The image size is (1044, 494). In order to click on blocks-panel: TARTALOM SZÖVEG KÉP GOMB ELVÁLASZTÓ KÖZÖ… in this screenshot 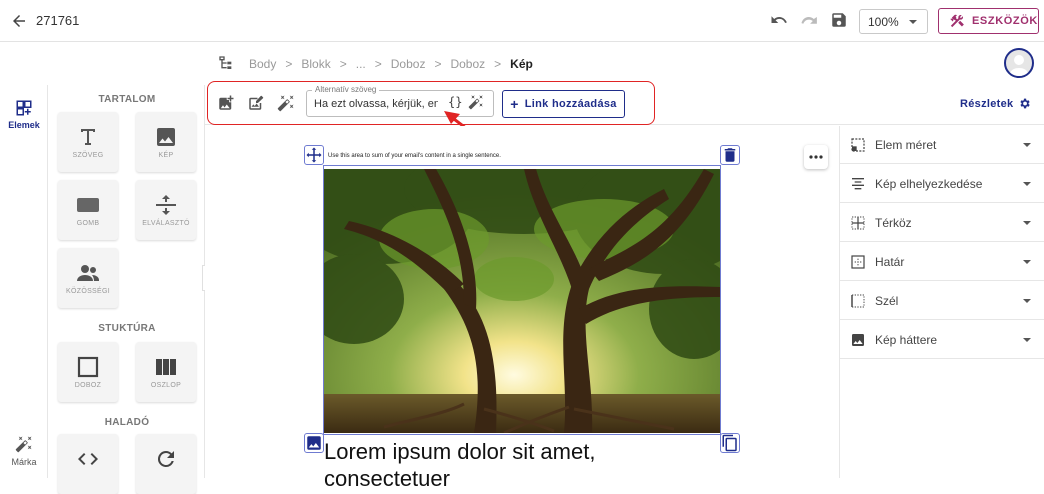, I will do `click(127, 289)`.